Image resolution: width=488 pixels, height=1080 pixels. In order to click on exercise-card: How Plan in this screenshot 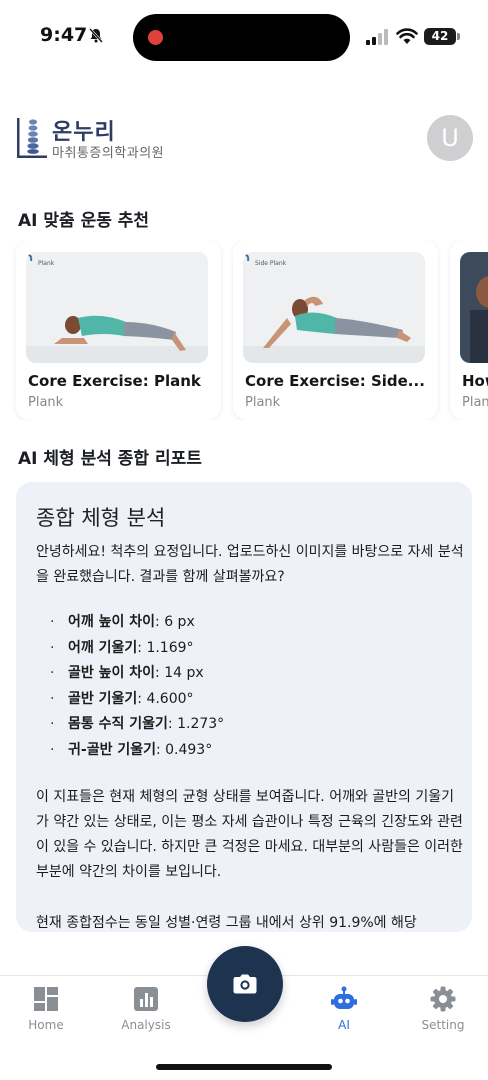, I will do `click(469, 330)`.